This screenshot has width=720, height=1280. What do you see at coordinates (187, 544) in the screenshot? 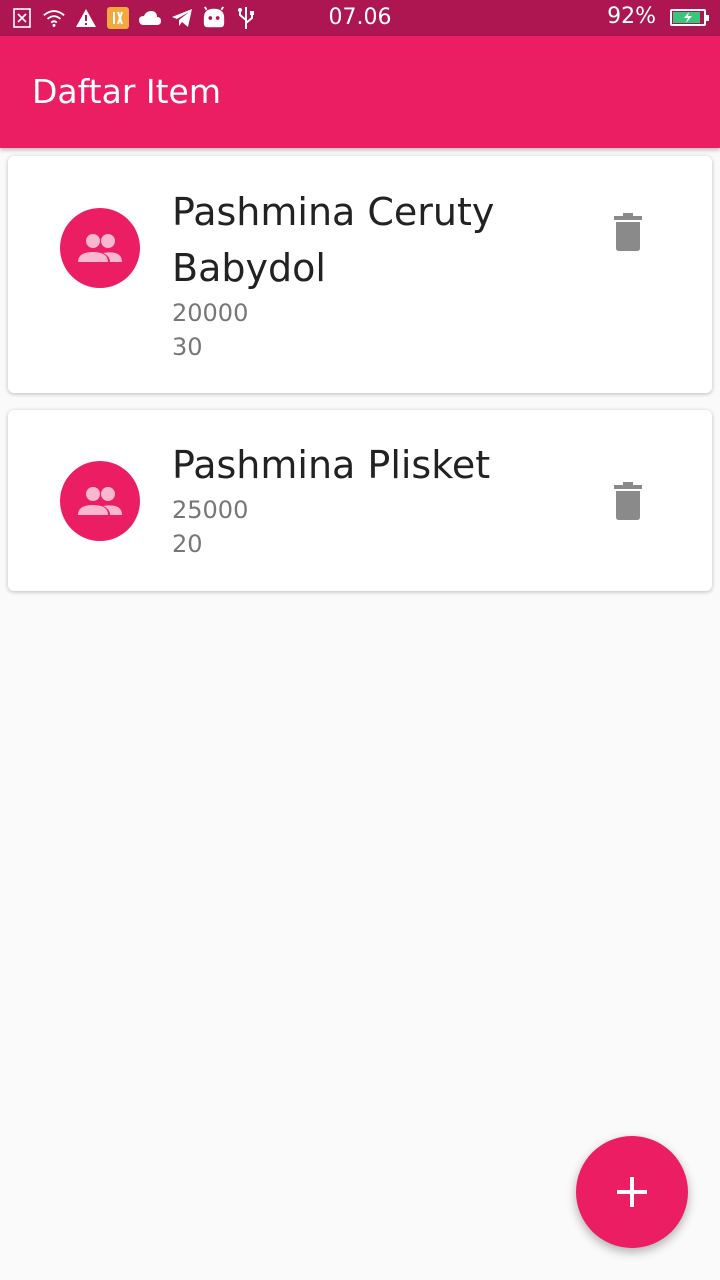
I see `item-stock: 20` at bounding box center [187, 544].